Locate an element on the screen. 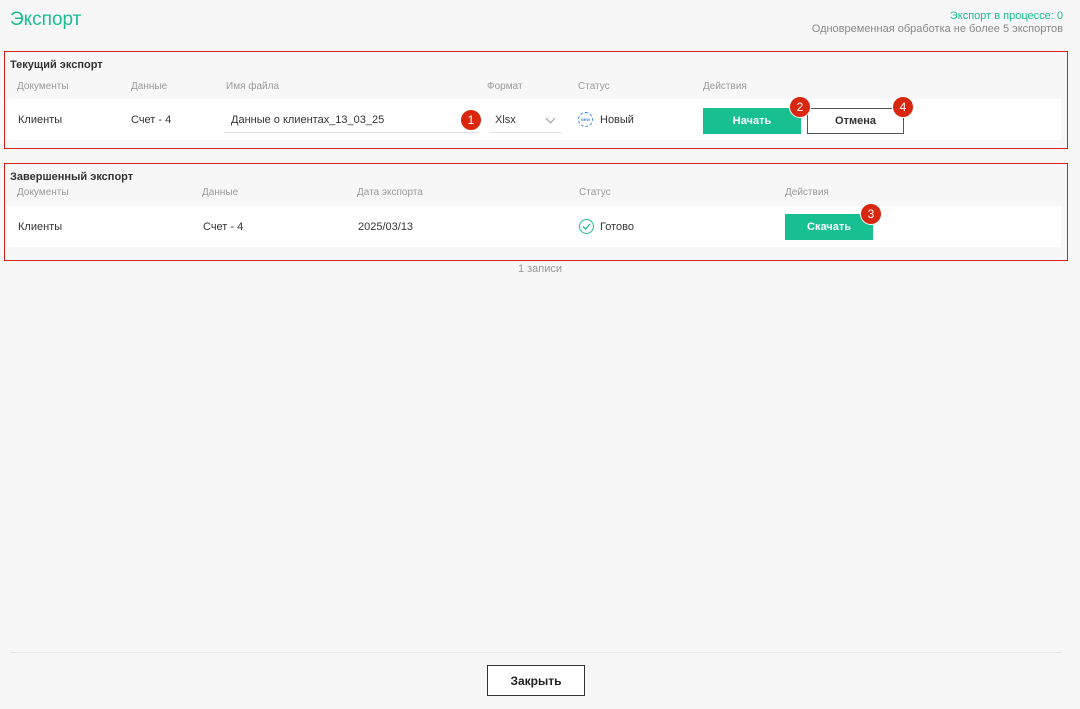 This screenshot has width=1080, height=709. status-label: Новый is located at coordinates (617, 119).